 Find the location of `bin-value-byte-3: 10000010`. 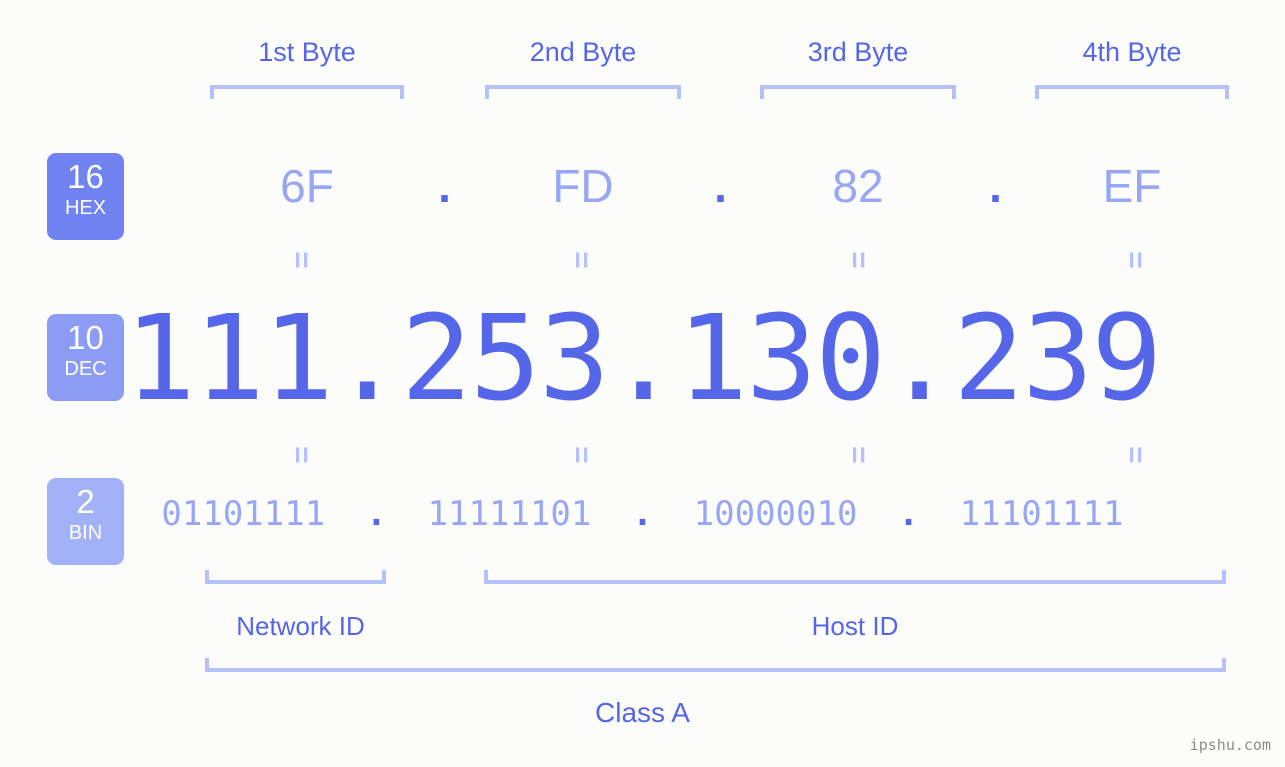

bin-value-byte-3: 10000010 is located at coordinates (775, 514).